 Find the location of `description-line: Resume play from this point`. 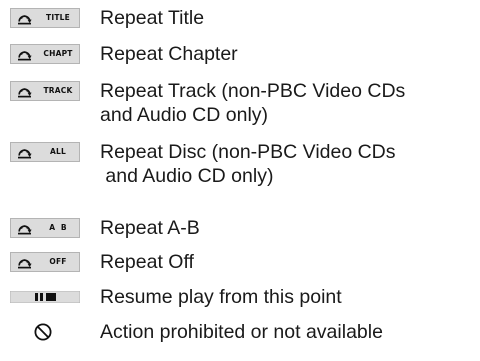

description-line: Resume play from this point is located at coordinates (221, 297).